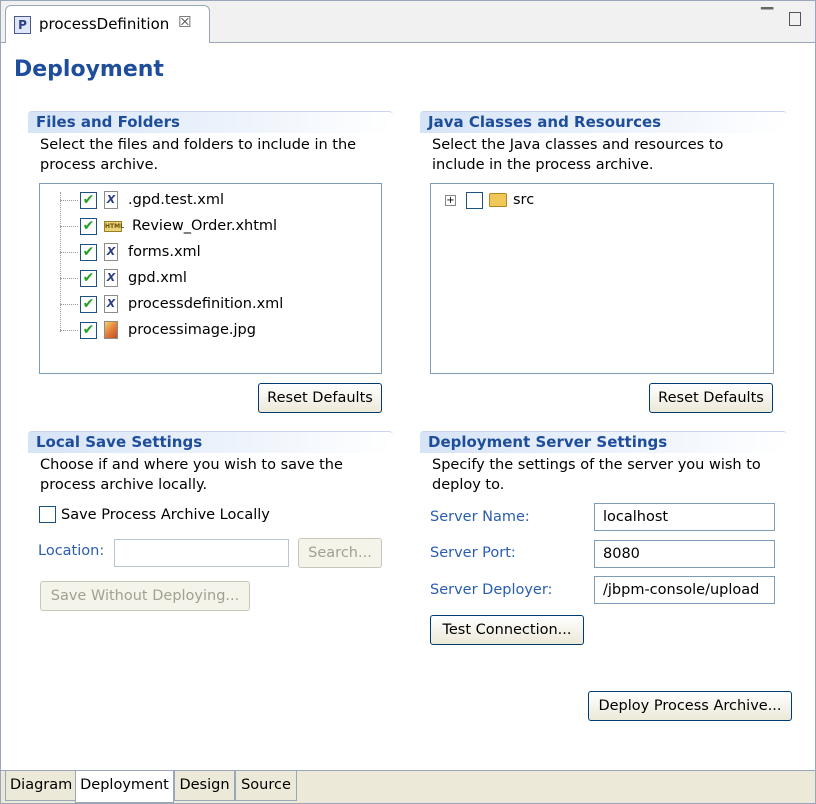  What do you see at coordinates (480, 517) in the screenshot?
I see `server-name-label: Server Name:` at bounding box center [480, 517].